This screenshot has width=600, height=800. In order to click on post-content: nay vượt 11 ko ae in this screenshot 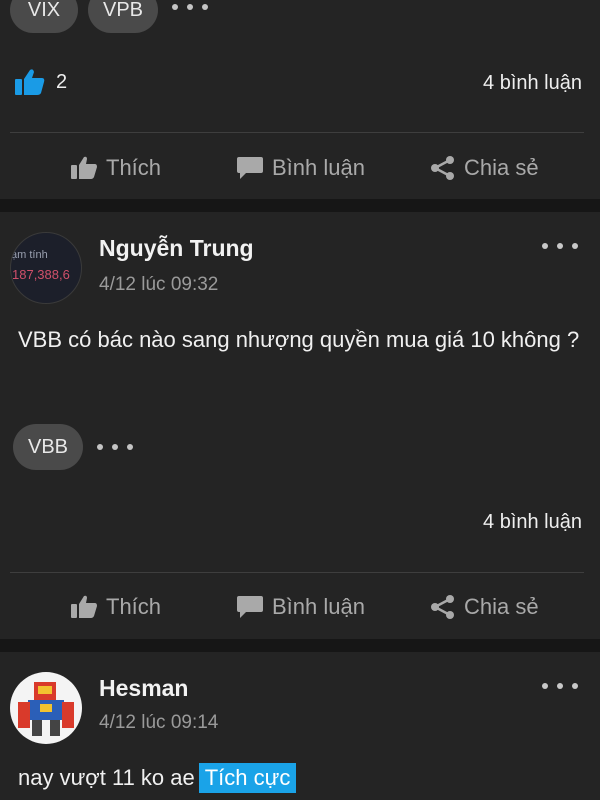, I will do `click(106, 777)`.